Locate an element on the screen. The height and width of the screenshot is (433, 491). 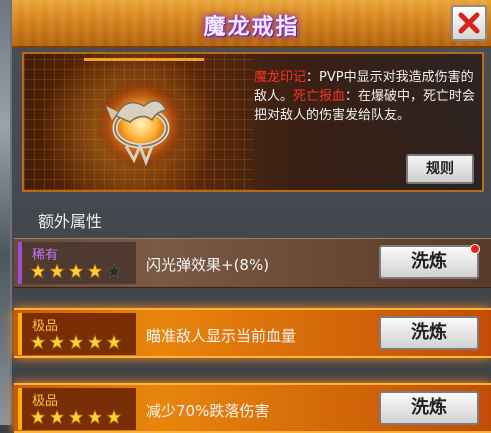
quality-label: 稀有 is located at coordinates (45, 255).